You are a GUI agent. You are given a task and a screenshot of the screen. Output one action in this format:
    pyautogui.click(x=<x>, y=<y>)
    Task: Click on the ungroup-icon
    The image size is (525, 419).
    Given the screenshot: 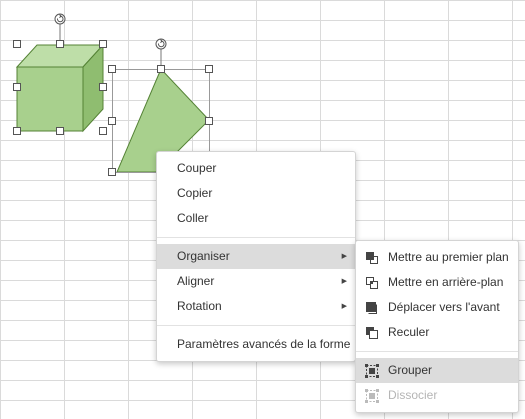 What is the action you would take?
    pyautogui.click(x=372, y=396)
    